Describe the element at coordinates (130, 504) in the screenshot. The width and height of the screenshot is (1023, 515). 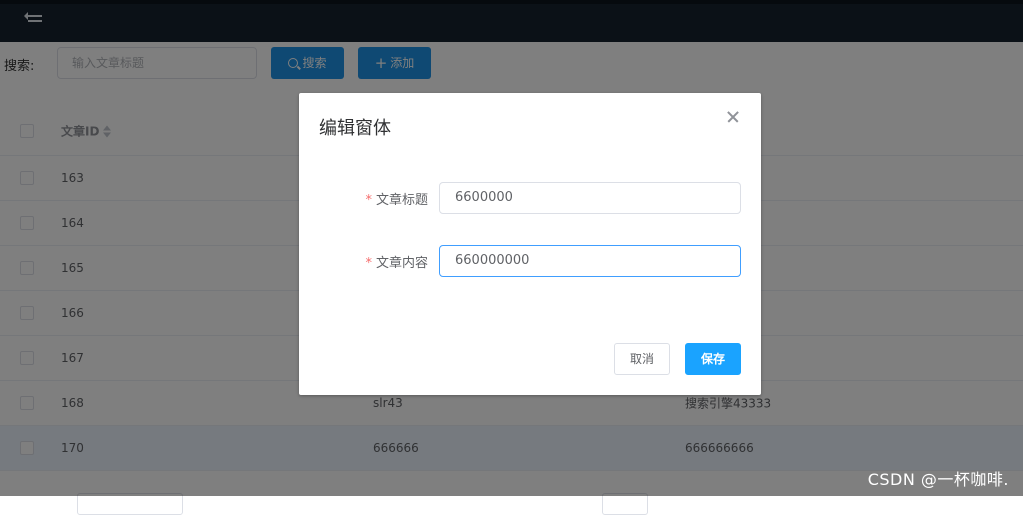
I see `pagination-size-select` at that location.